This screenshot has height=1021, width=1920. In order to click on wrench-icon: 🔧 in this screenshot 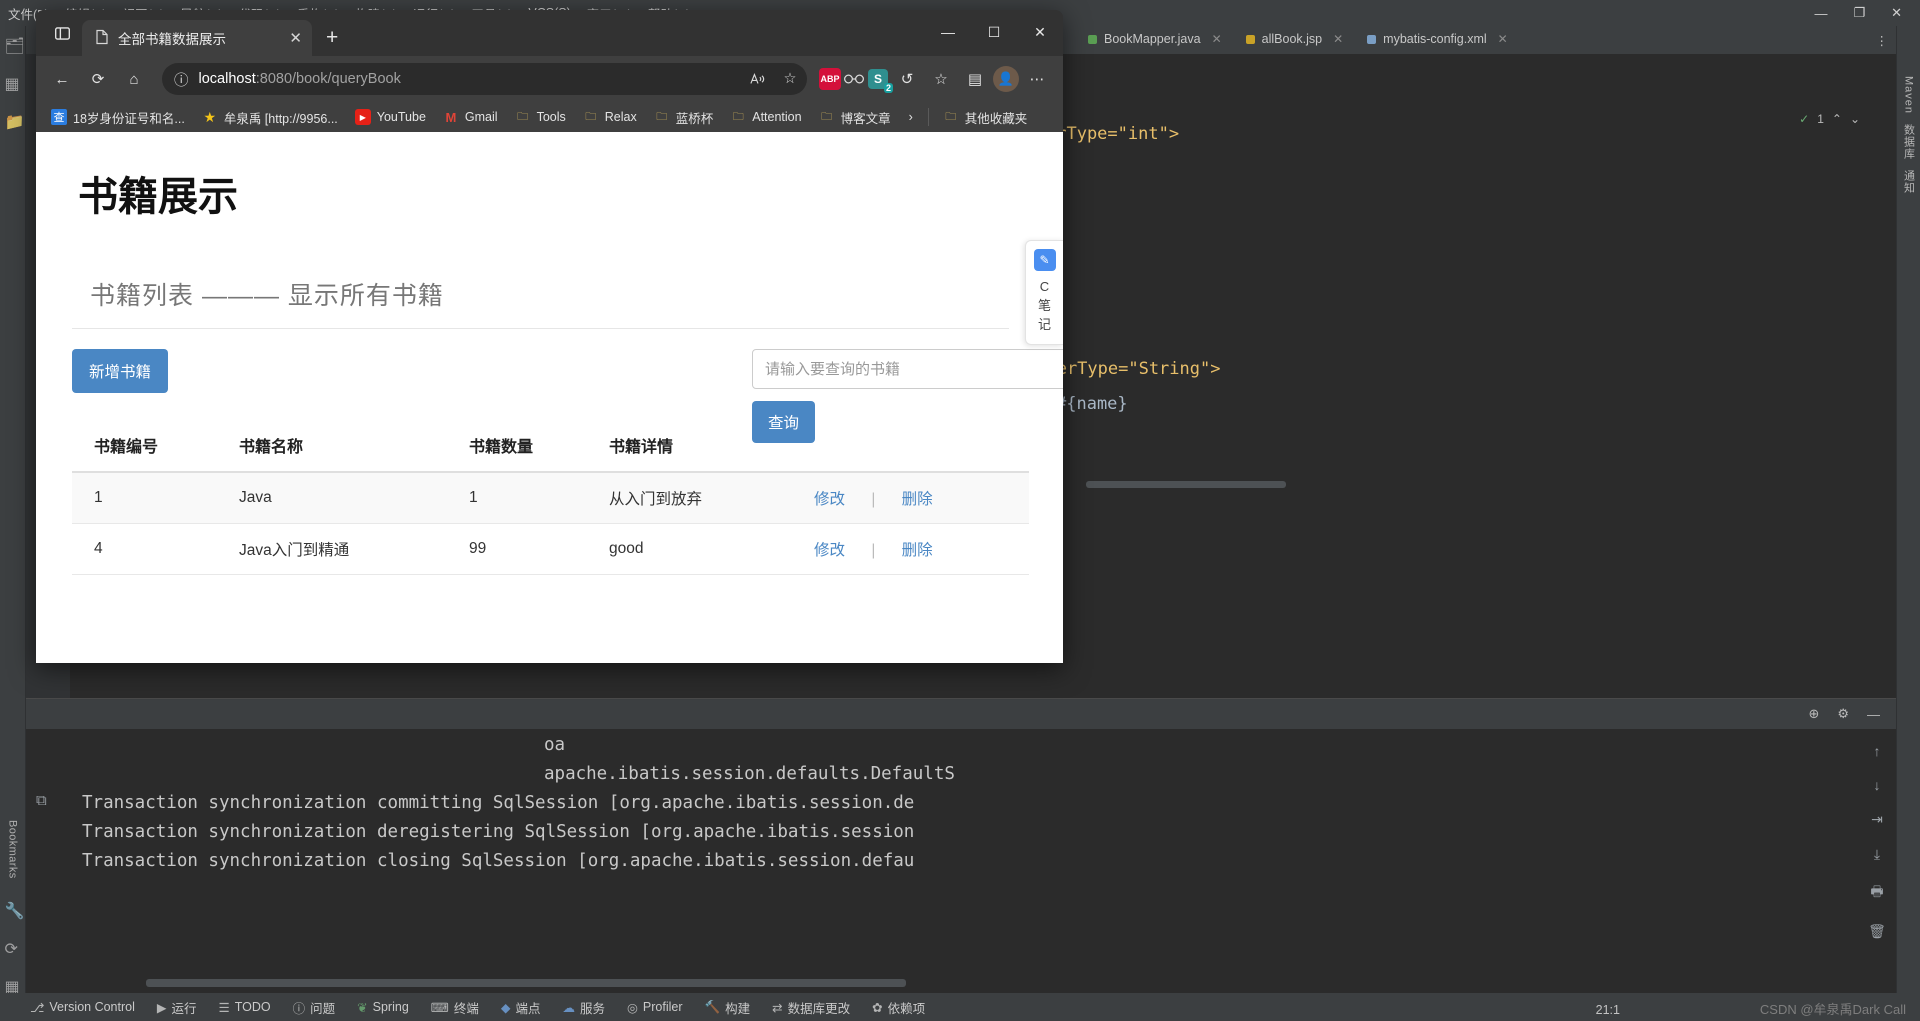, I will do `click(15, 910)`.